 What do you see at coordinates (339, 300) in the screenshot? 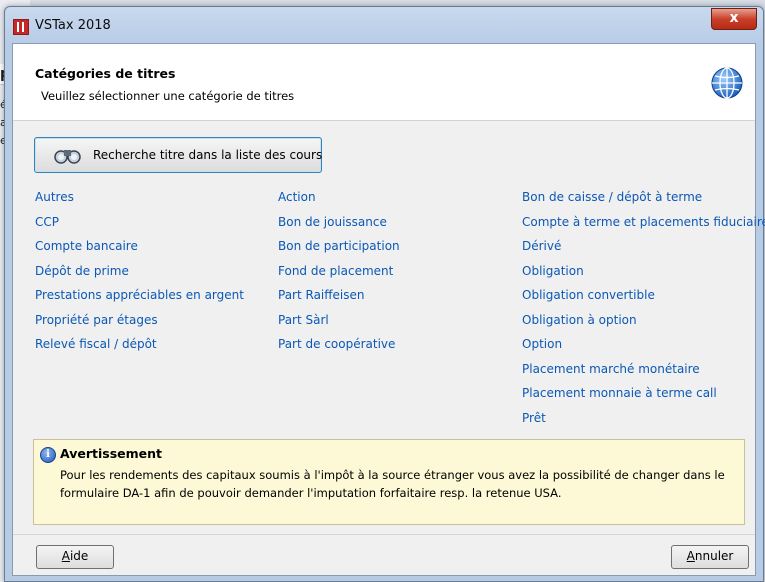
I see `category-link: Part Raiffeisen` at bounding box center [339, 300].